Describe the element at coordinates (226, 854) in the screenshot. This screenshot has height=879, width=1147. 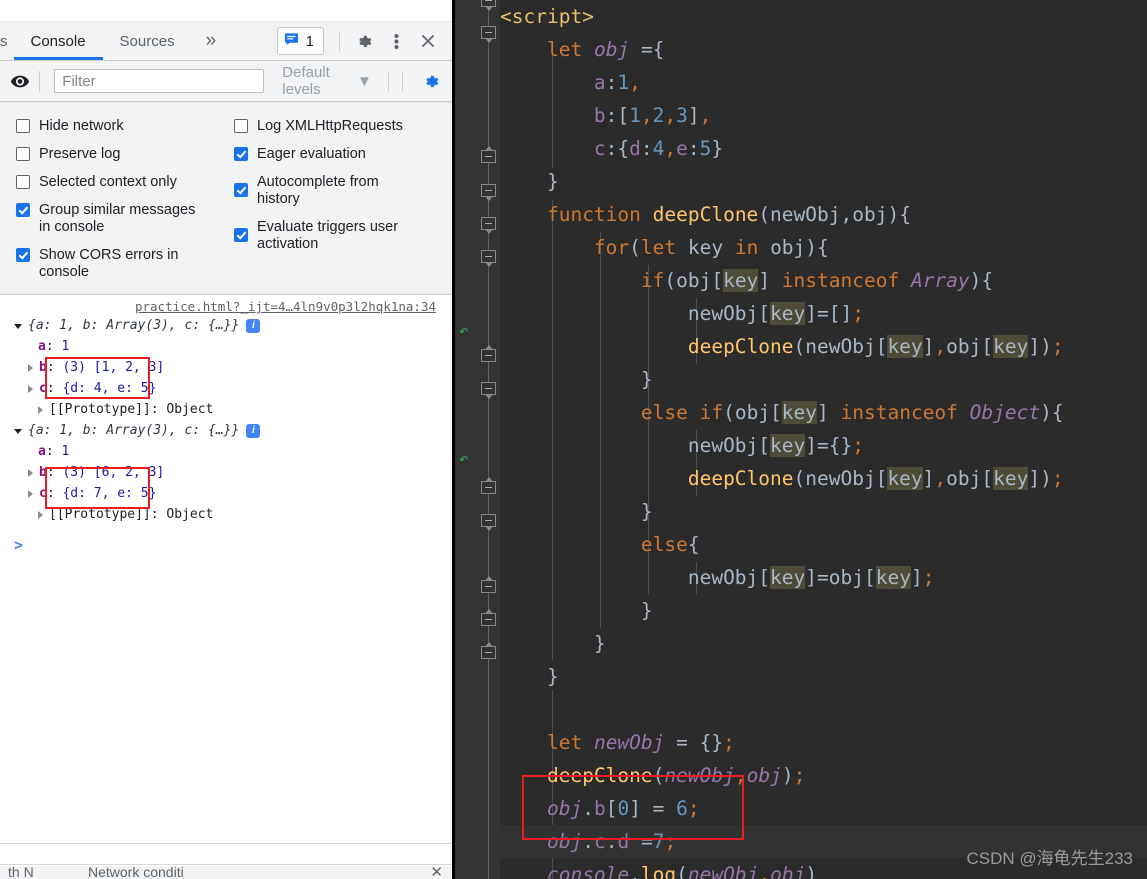
I see `console-input-field` at that location.